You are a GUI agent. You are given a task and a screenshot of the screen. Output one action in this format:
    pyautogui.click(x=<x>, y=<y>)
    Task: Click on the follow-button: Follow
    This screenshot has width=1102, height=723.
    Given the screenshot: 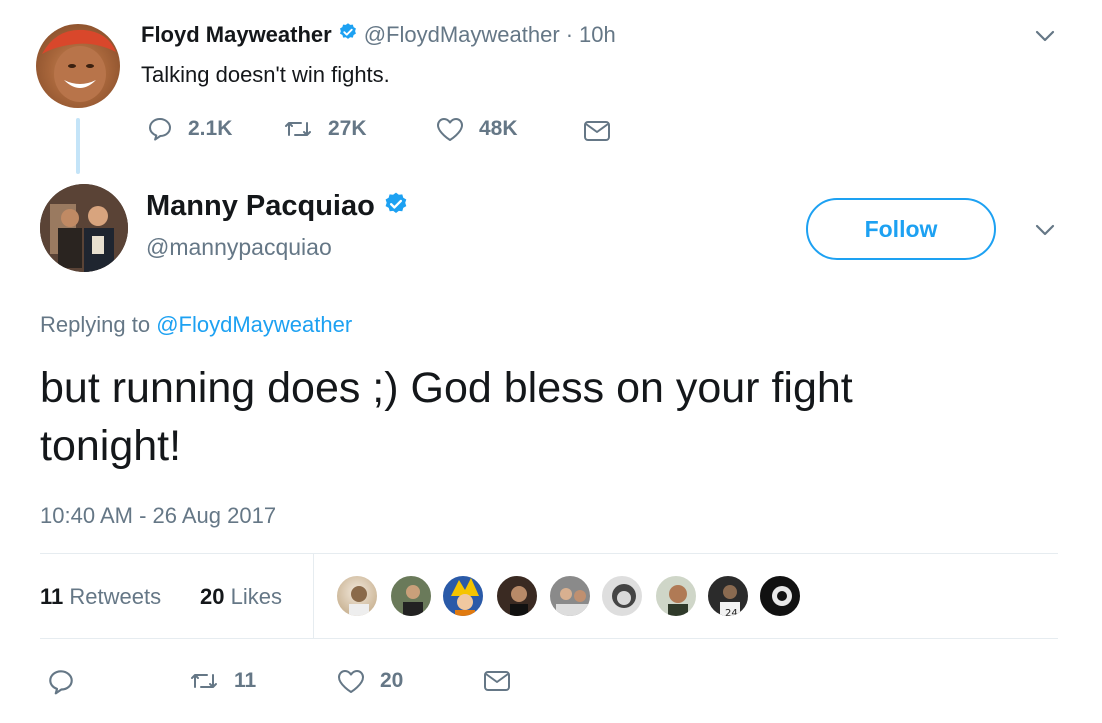 What is the action you would take?
    pyautogui.click(x=901, y=229)
    